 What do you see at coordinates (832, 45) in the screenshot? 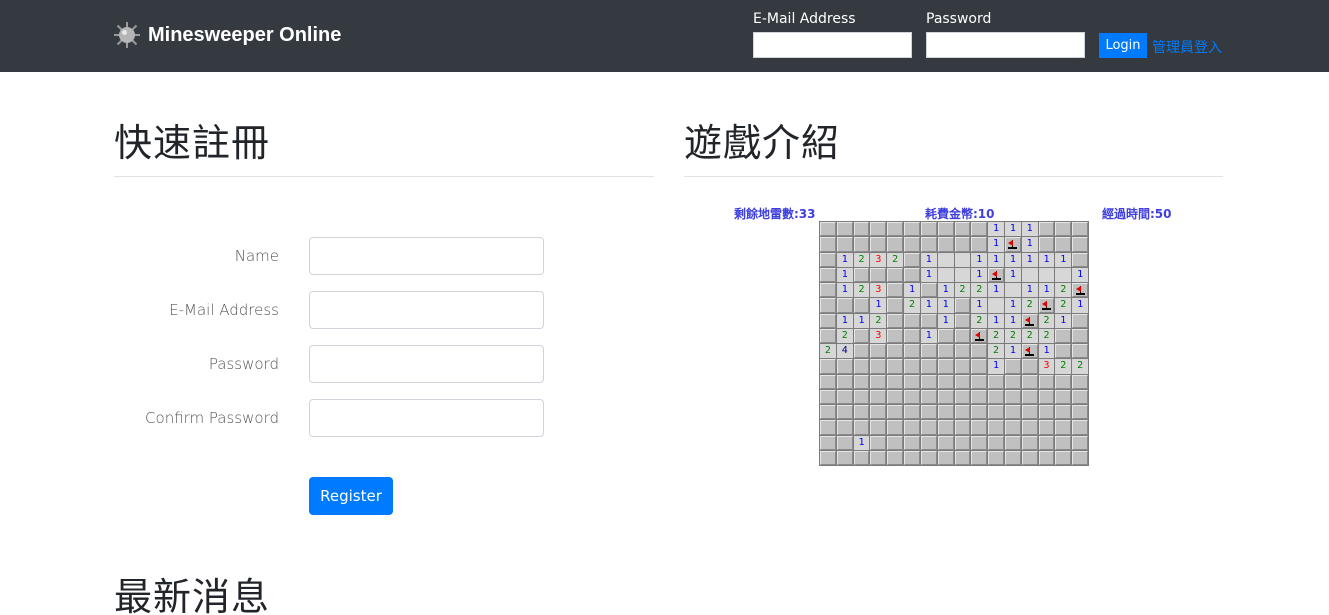
I see `nav-email-input` at bounding box center [832, 45].